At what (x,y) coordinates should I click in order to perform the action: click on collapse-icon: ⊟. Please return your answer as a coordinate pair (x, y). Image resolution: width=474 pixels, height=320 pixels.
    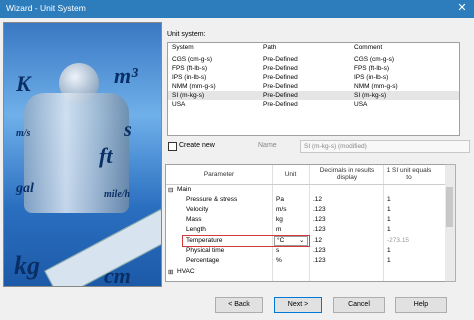
    Looking at the image, I should click on (170, 190).